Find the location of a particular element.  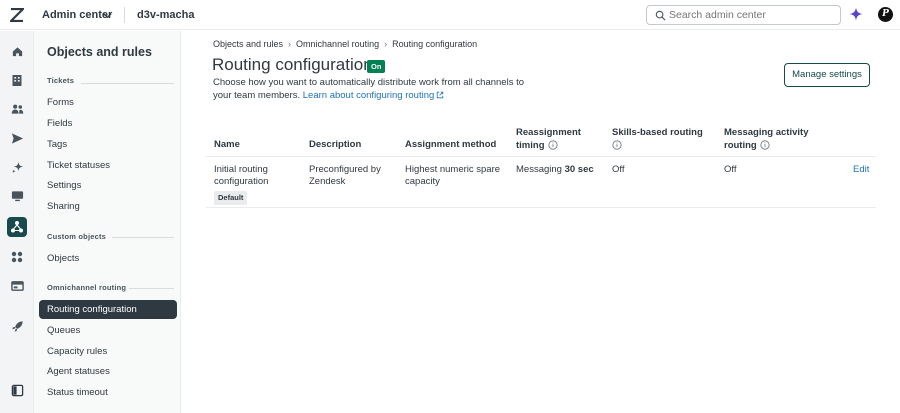

learn-more-link: Learn about configuring routing is located at coordinates (374, 95).